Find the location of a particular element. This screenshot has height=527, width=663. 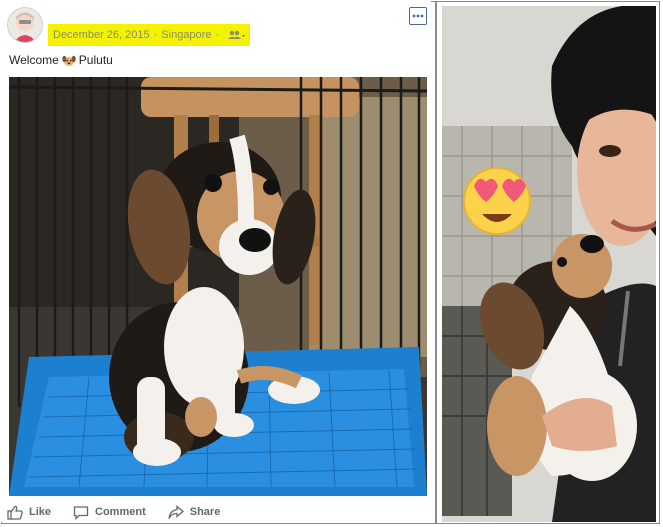

more-options-icon is located at coordinates (418, 16).